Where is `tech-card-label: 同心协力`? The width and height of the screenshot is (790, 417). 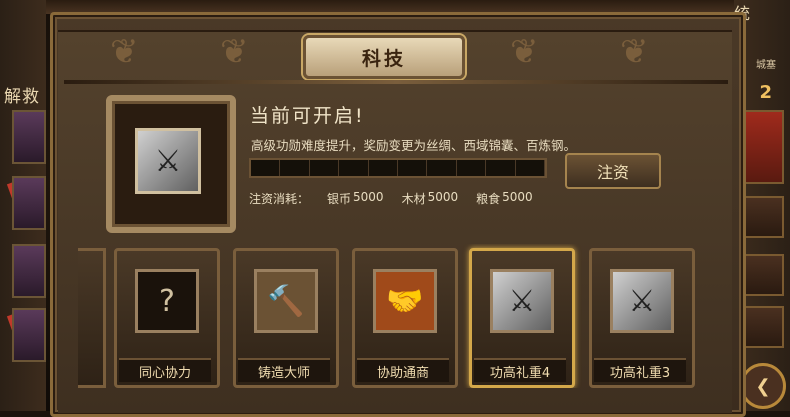
tech-card-label: 同心协力 is located at coordinates (165, 370).